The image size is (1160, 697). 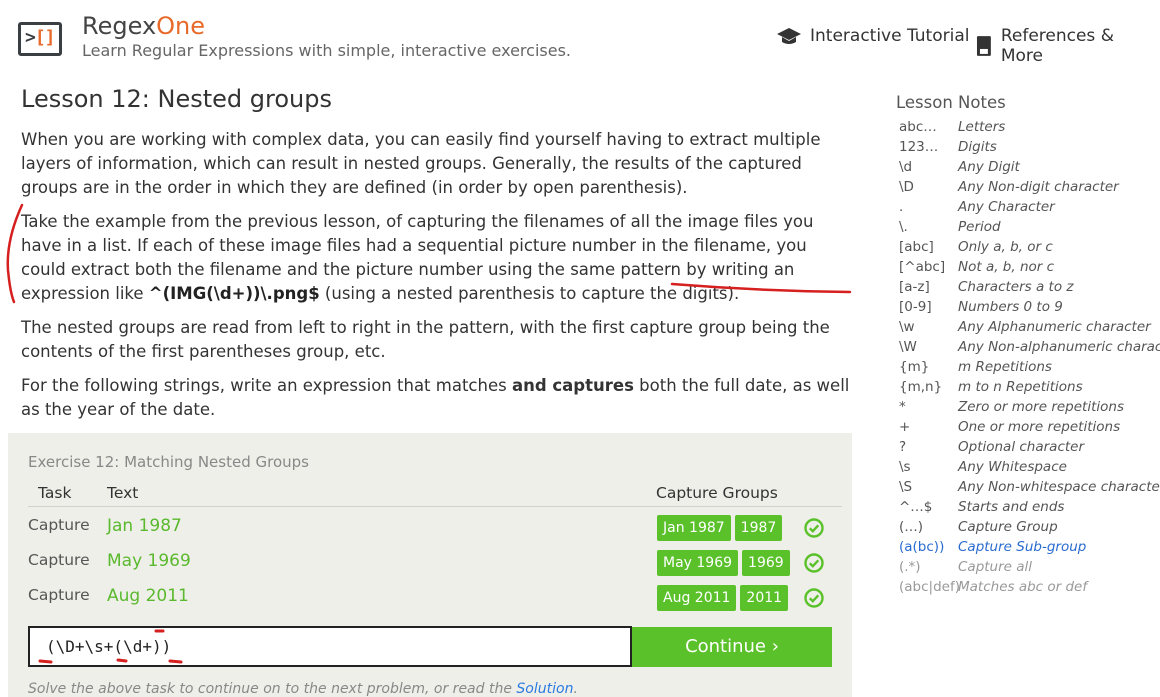 I want to click on book-icon, so click(x=983, y=46).